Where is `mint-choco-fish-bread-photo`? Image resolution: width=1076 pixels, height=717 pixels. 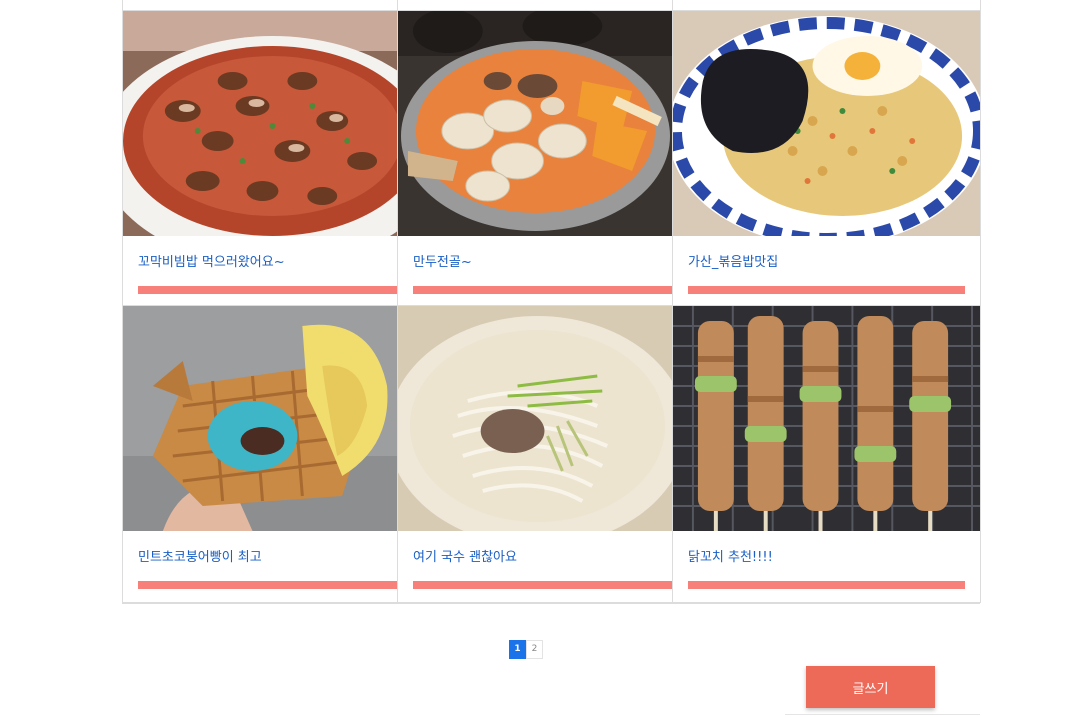
mint-choco-fish-bread-photo is located at coordinates (260, 418).